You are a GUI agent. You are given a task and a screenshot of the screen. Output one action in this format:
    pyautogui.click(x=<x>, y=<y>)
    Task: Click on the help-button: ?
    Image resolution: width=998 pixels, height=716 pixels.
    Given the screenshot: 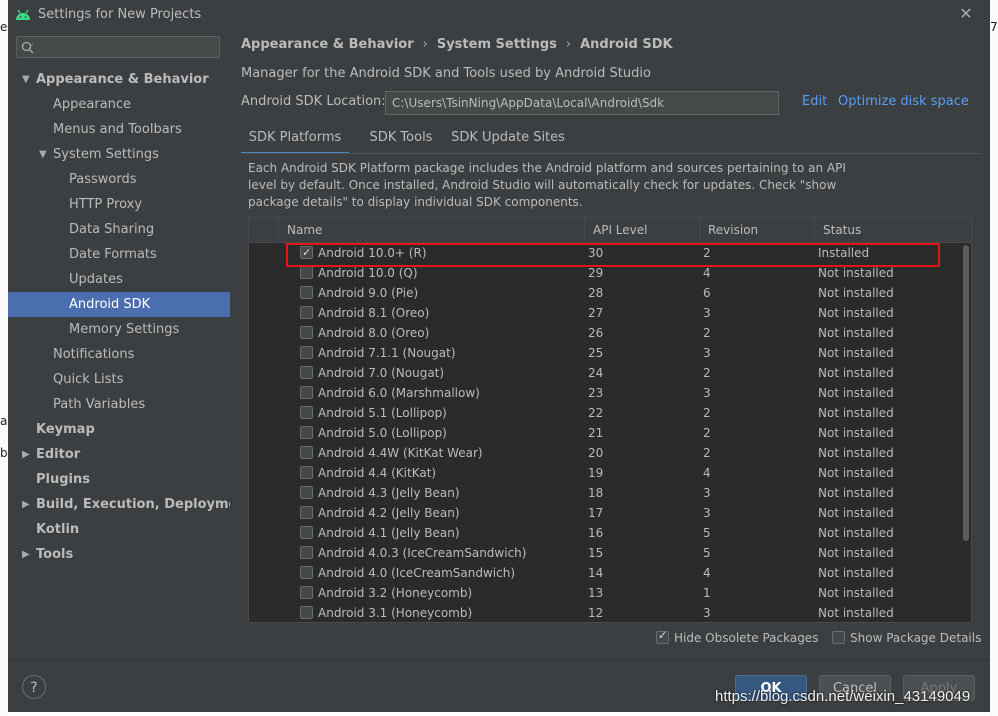 What is the action you would take?
    pyautogui.click(x=34, y=687)
    